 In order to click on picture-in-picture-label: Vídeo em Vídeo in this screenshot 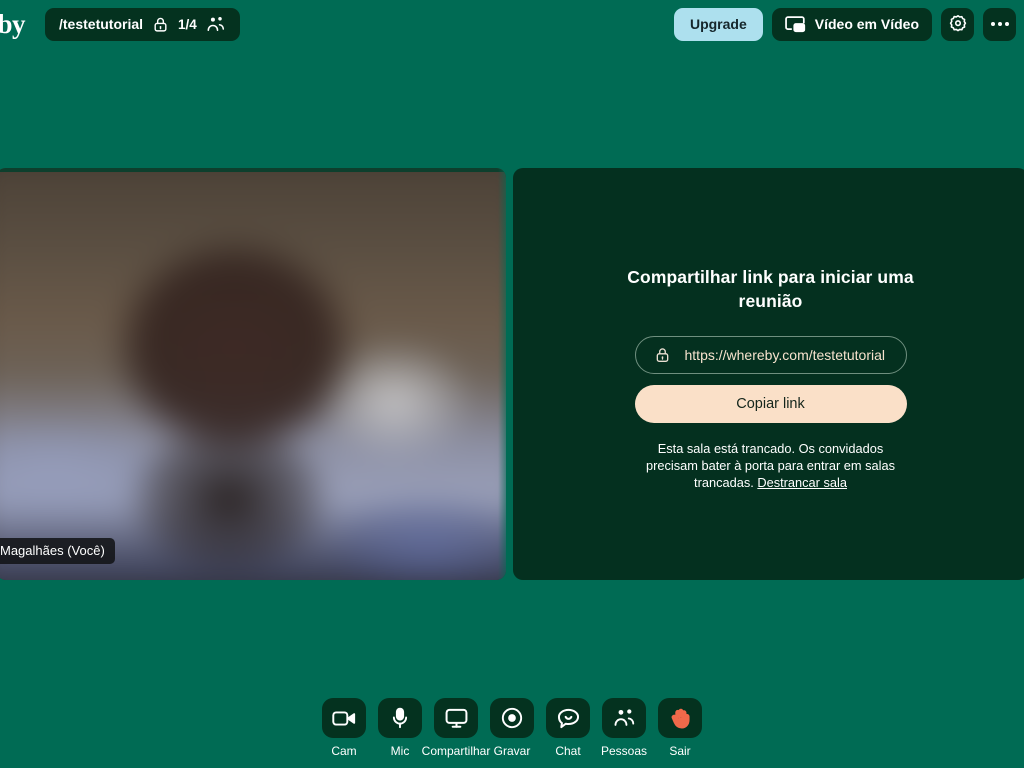, I will do `click(866, 24)`.